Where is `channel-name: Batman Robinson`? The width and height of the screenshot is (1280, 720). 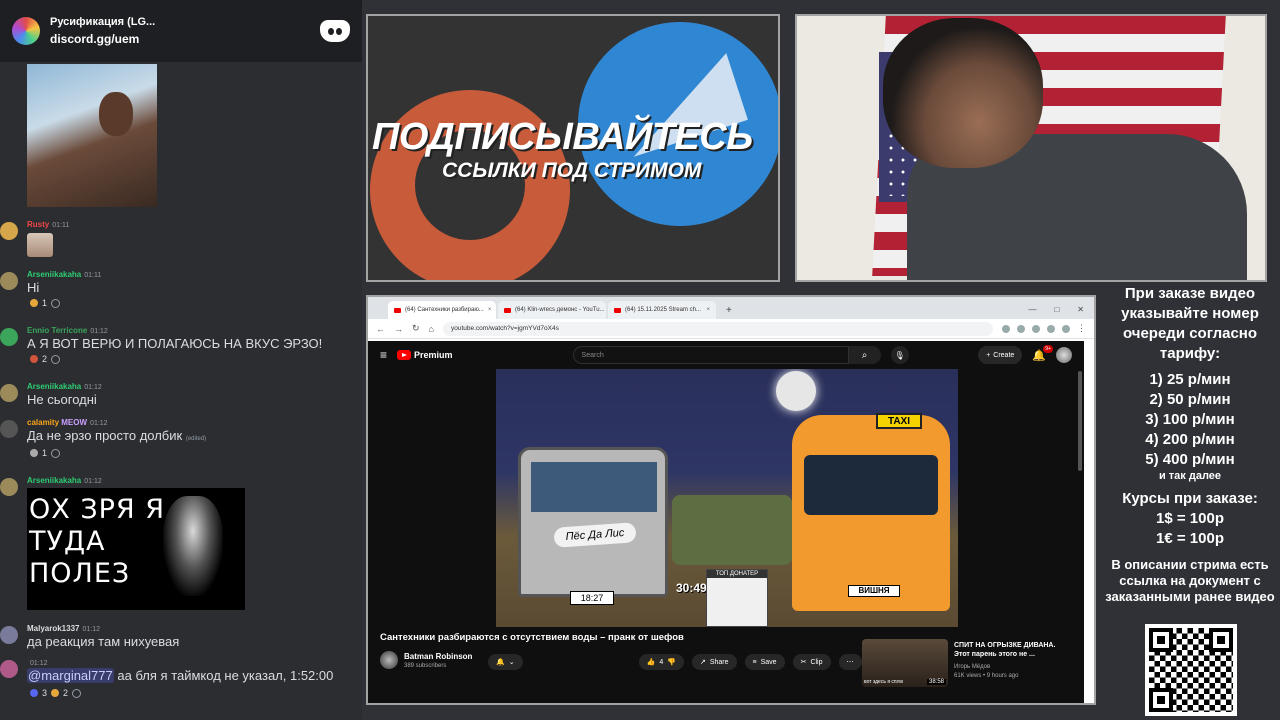
channel-name: Batman Robinson is located at coordinates (438, 656).